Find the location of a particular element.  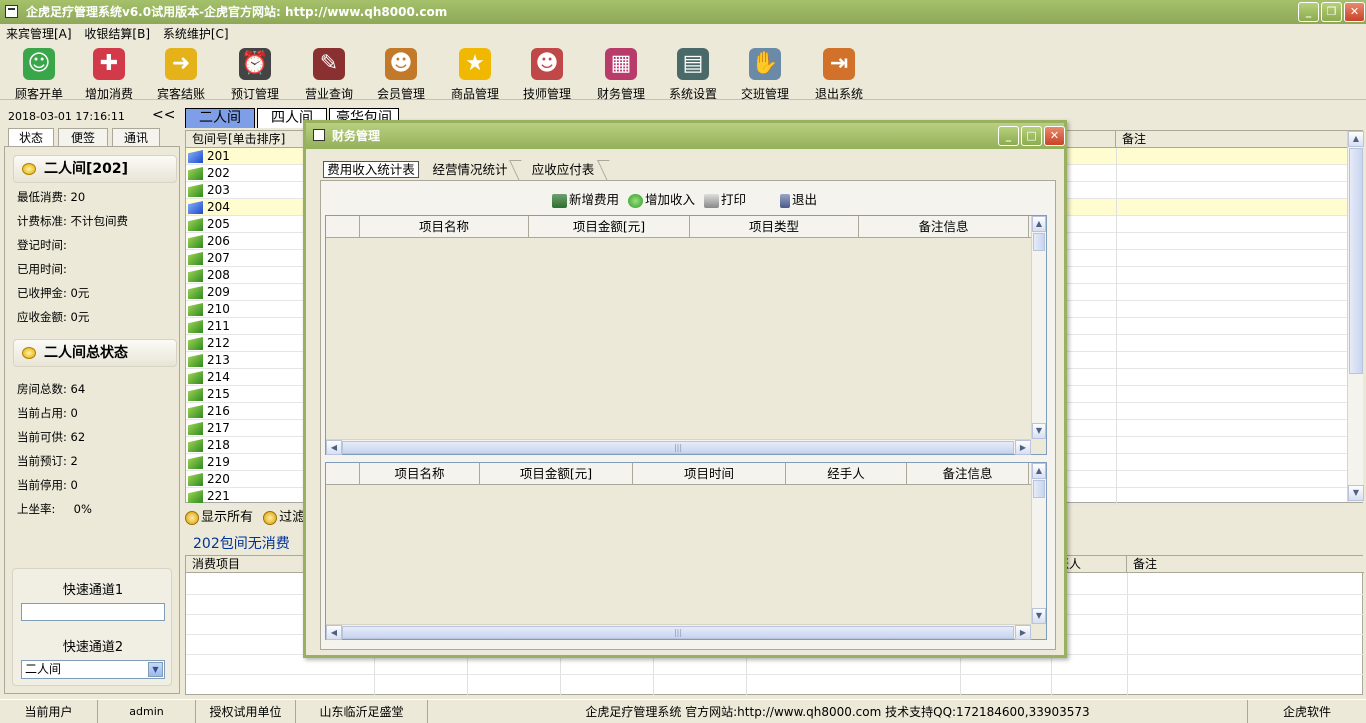

expense-table-vscroll: ▲ ▼ is located at coordinates (1038, 327).